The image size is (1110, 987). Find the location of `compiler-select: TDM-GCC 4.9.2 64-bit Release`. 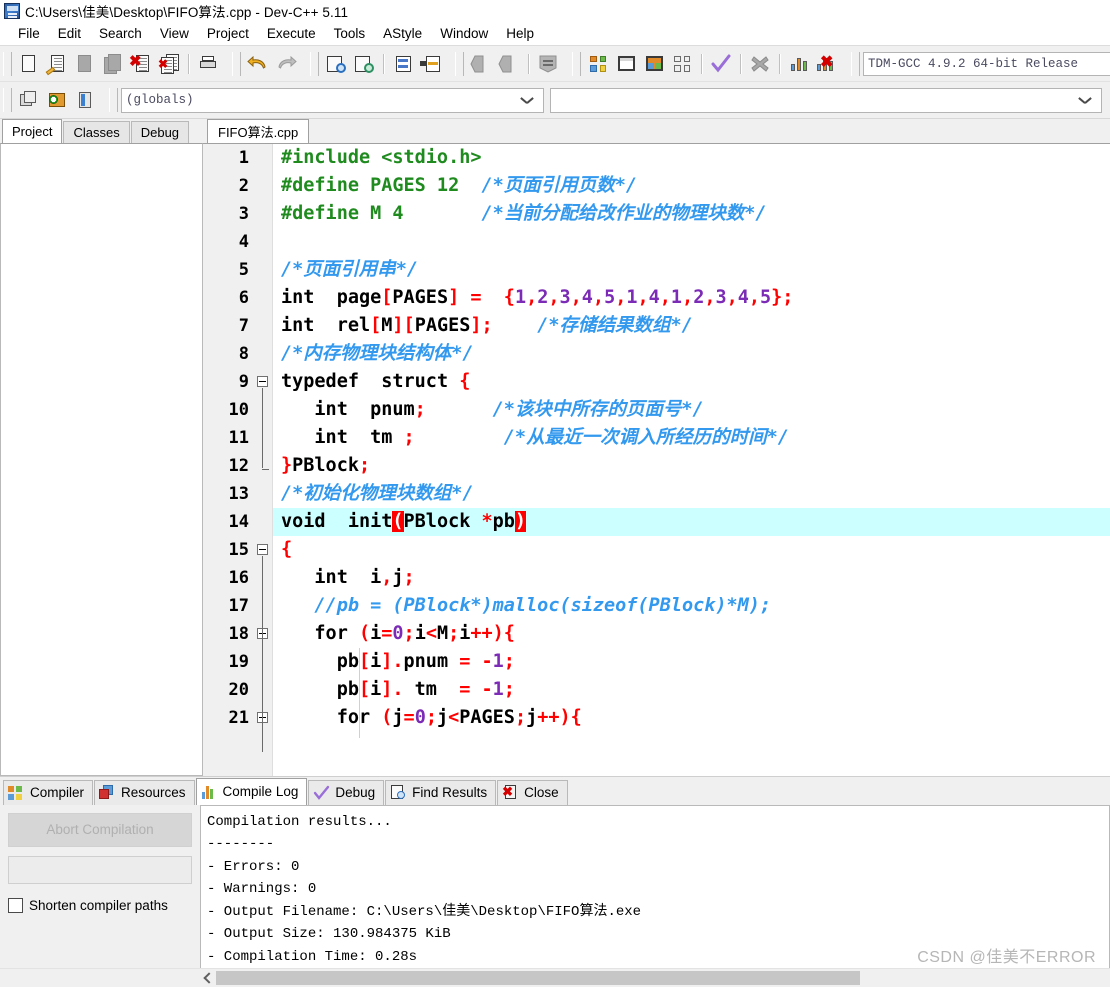

compiler-select: TDM-GCC 4.9.2 64-bit Release is located at coordinates (986, 63).